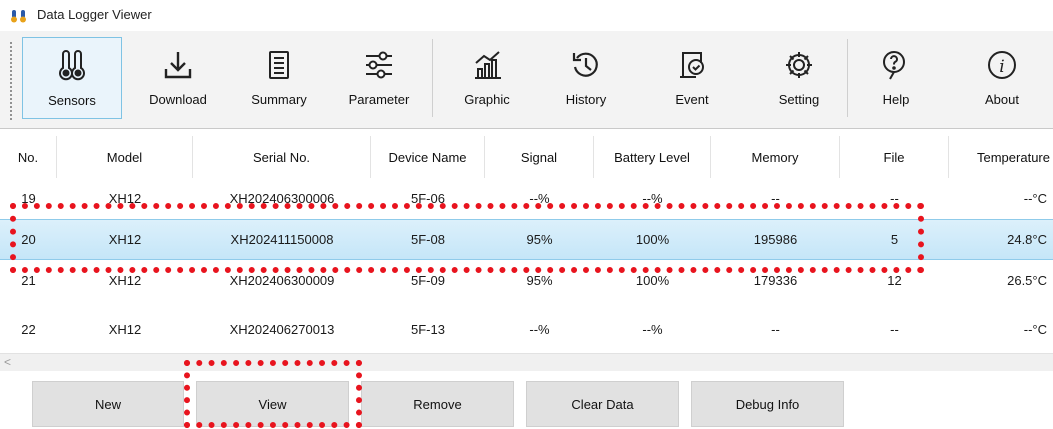  Describe the element at coordinates (652, 157) in the screenshot. I see `column-header: Battery Level` at that location.